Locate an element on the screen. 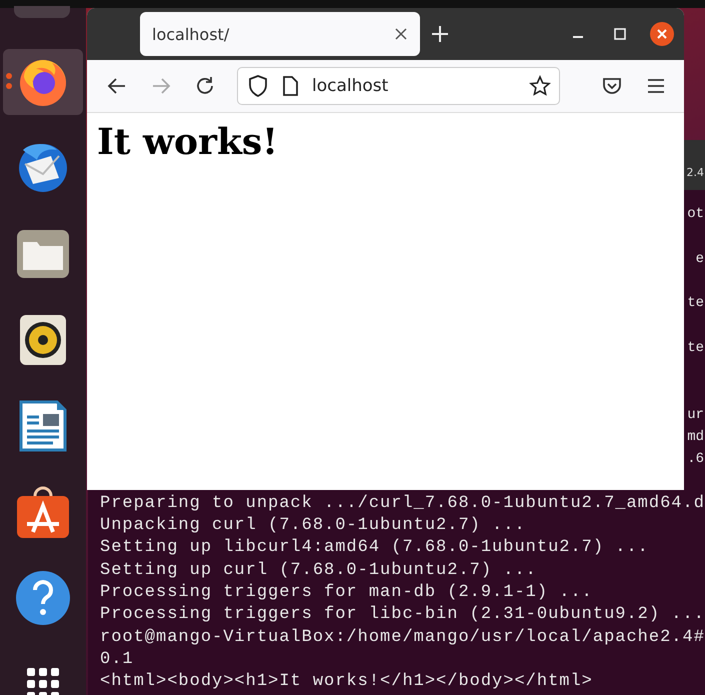 This screenshot has width=705, height=695. window-title: 2.4 is located at coordinates (695, 172).